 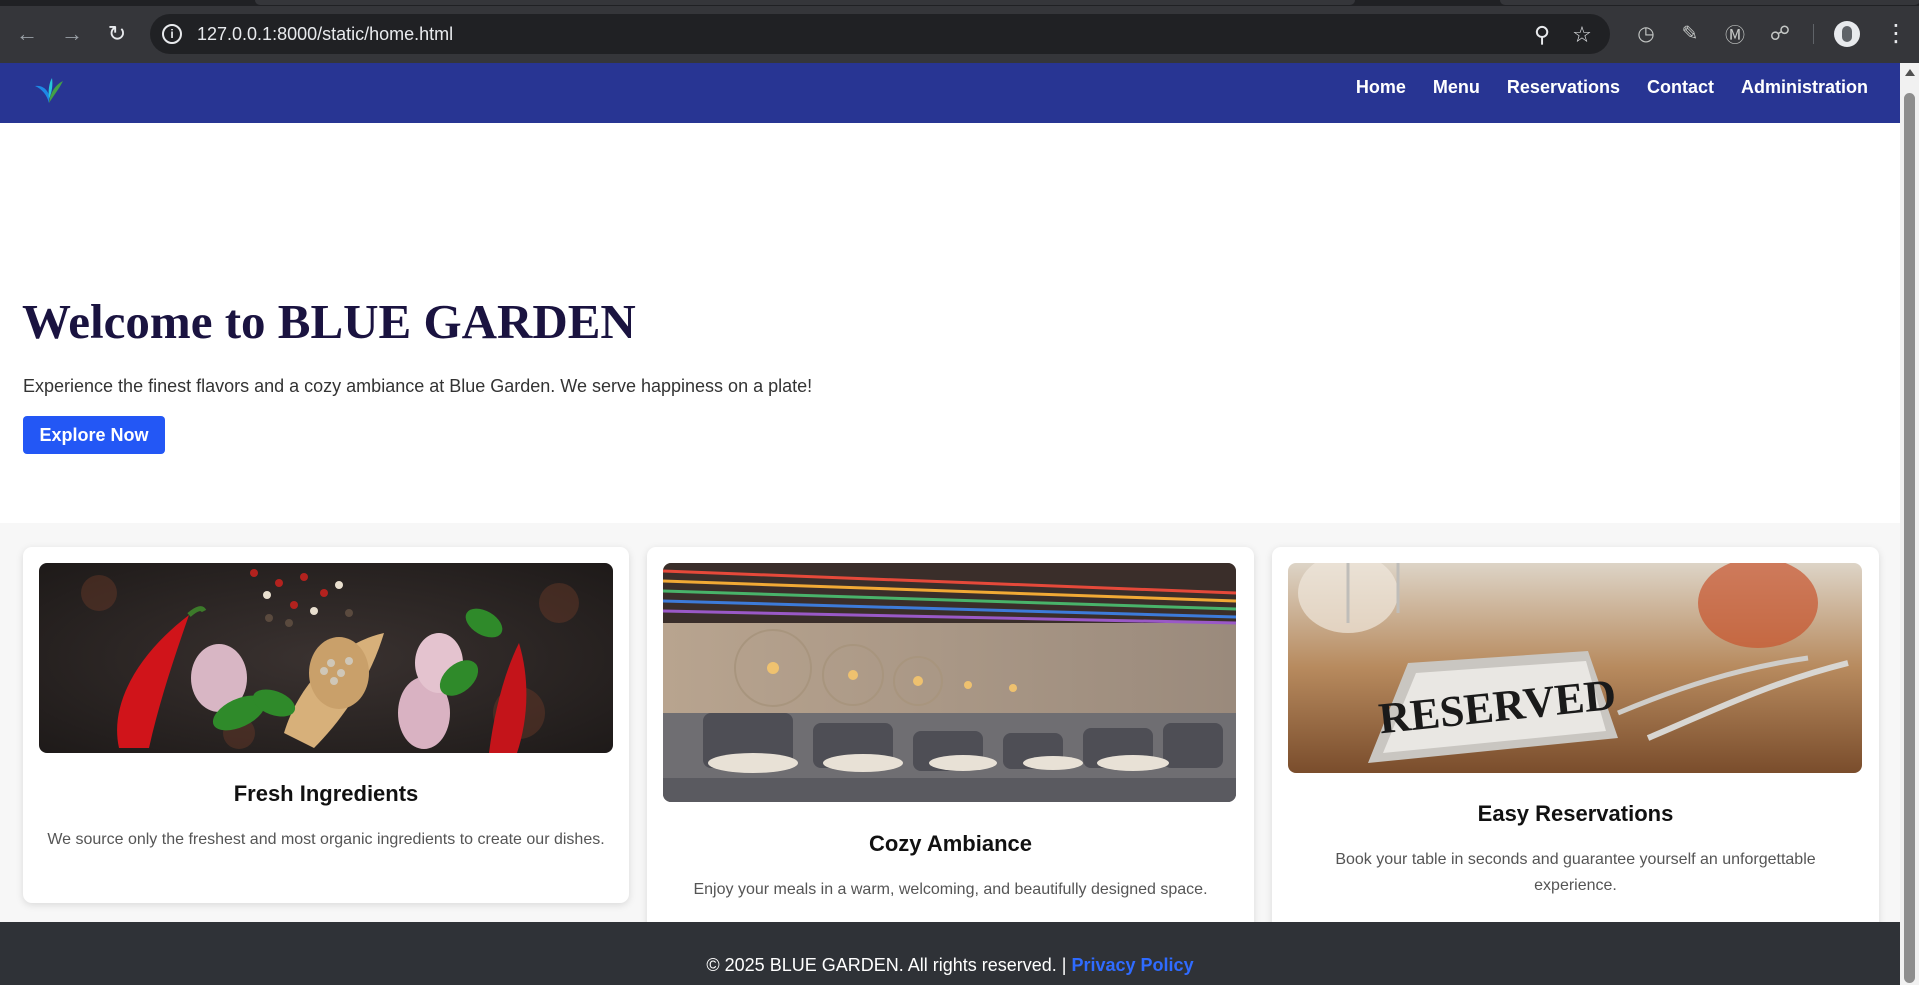 I want to click on nav-link-home: Home, so click(x=1381, y=87).